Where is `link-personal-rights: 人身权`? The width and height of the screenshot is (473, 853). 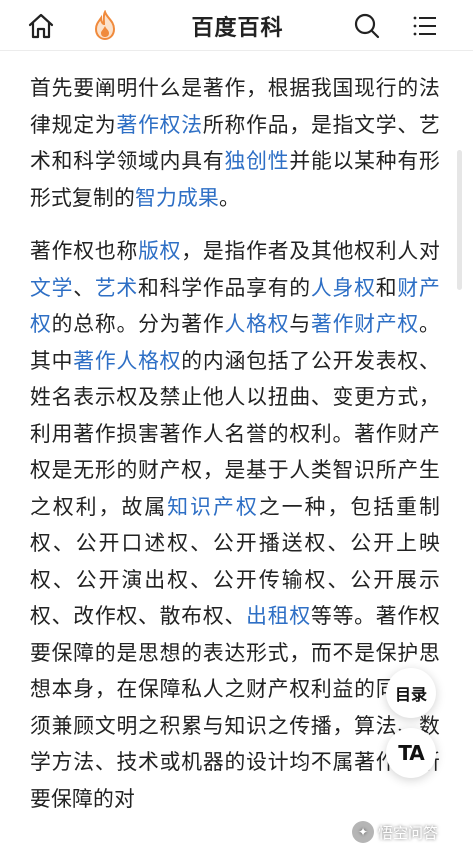 link-personal-rights: 人身权 is located at coordinates (343, 288).